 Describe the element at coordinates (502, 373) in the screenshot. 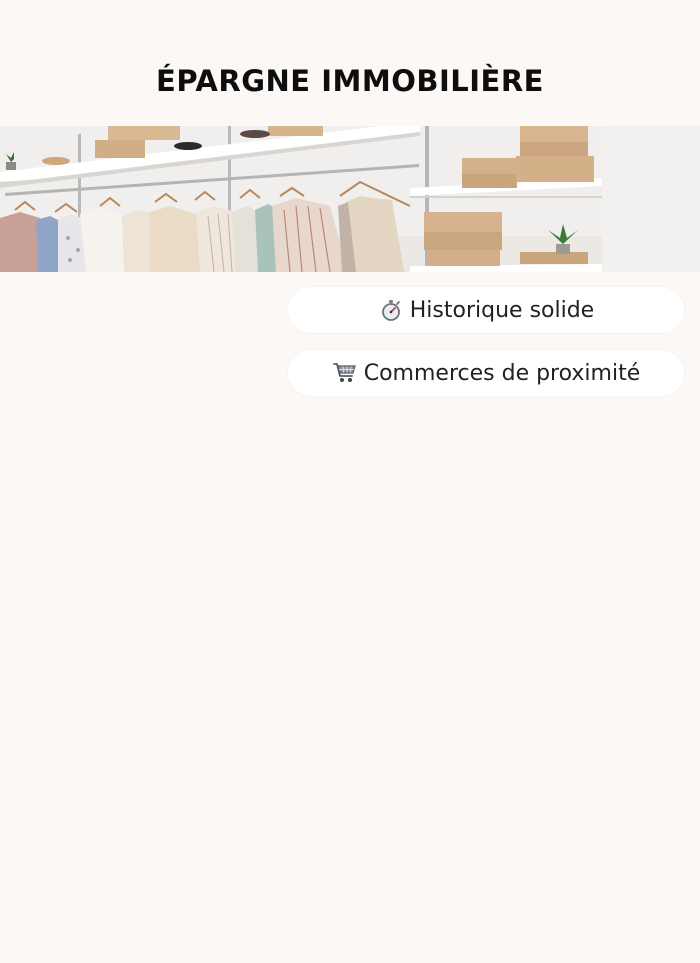

I see `feature-label: Commerces de proximité` at that location.